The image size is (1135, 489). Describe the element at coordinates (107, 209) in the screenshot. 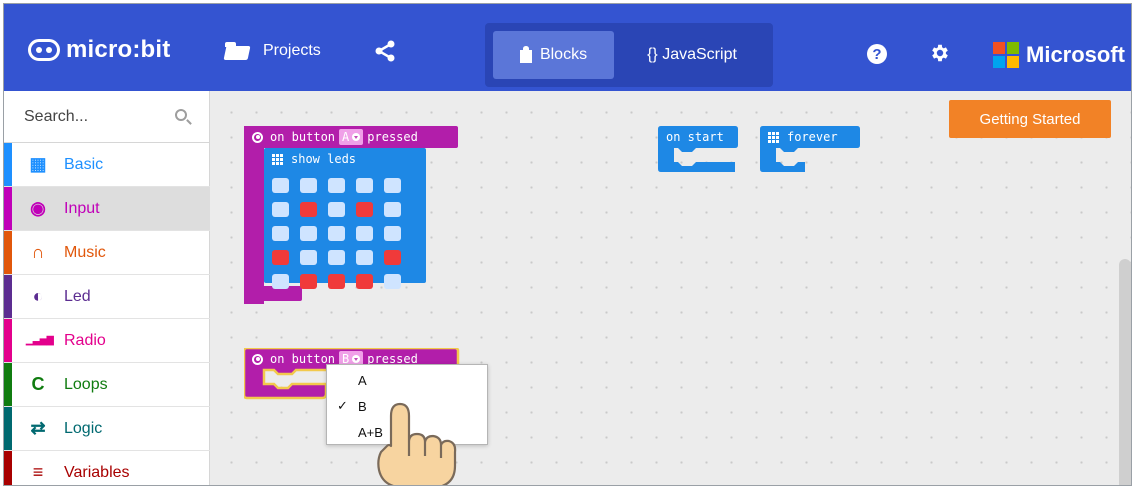

I see `sidebar-item-input: ◉ Input` at that location.